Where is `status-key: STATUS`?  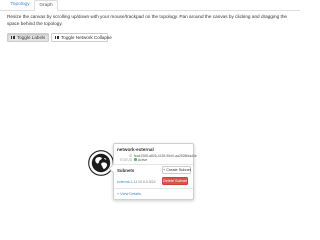
status-key: STATUS is located at coordinates (125, 159).